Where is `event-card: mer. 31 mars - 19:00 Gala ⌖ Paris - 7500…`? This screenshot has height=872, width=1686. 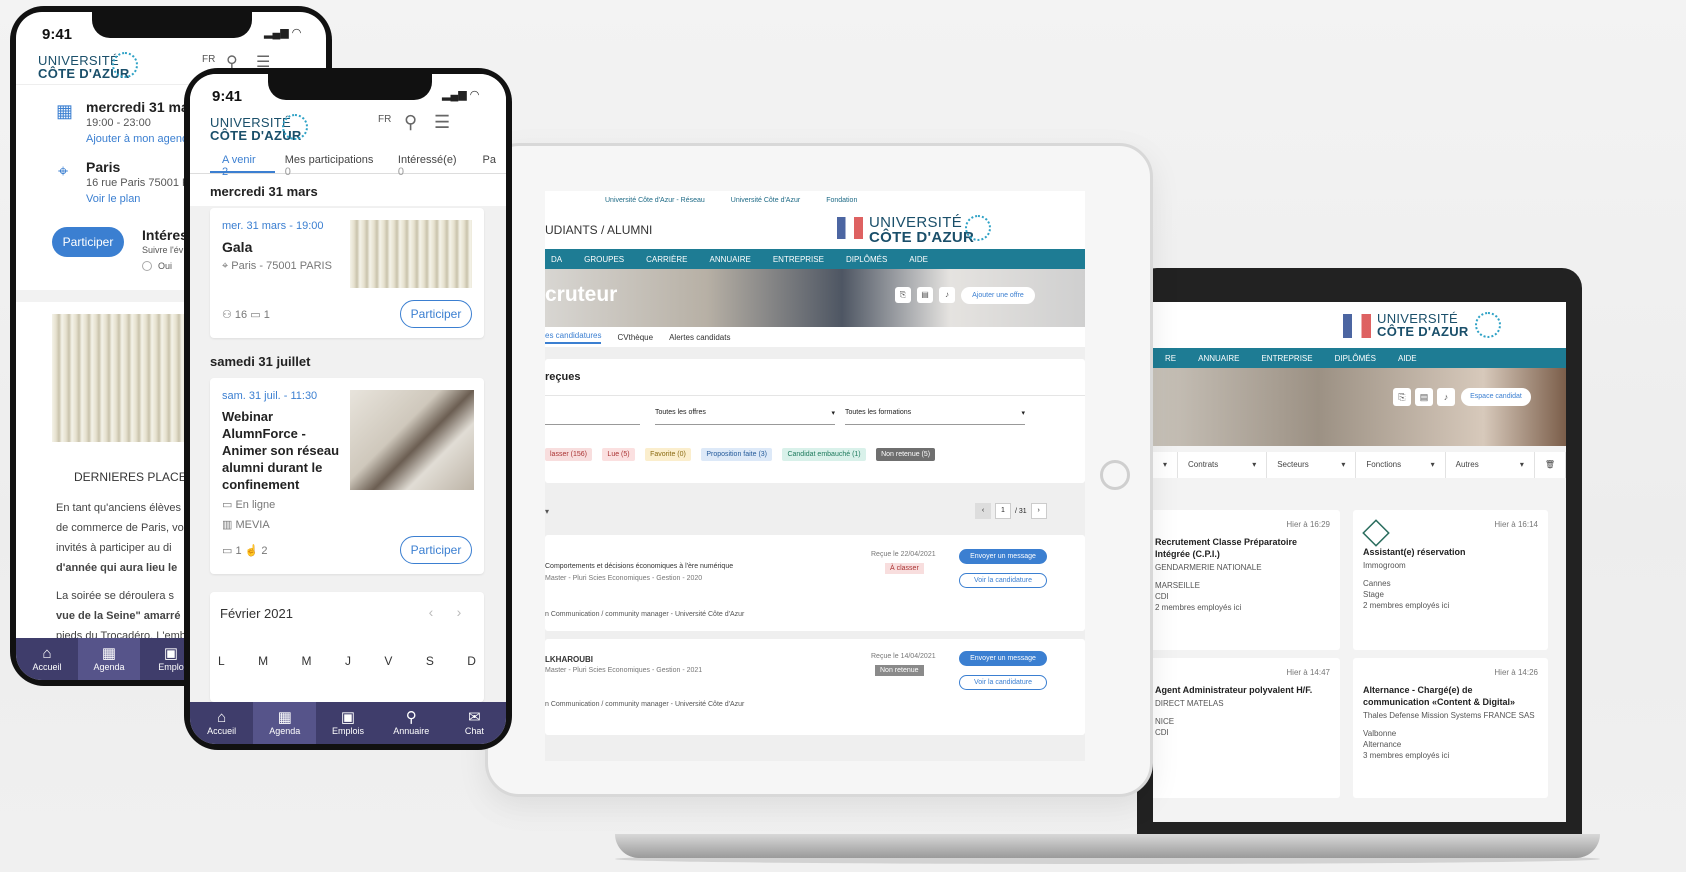 event-card: mer. 31 mars - 19:00 Gala ⌖ Paris - 7500… is located at coordinates (347, 273).